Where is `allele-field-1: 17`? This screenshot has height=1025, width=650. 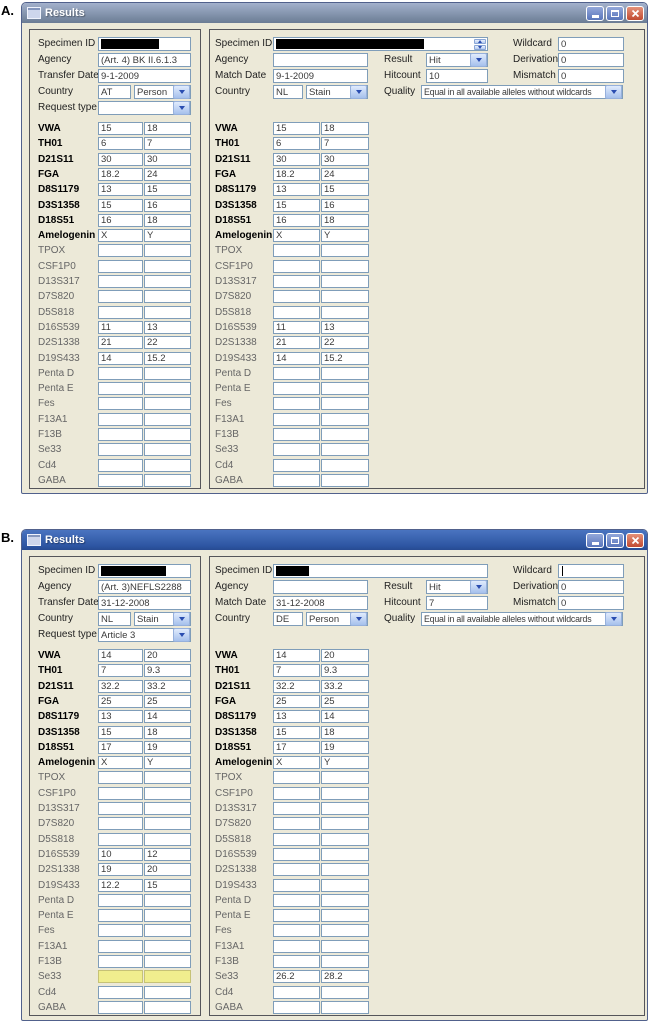 allele-field-1: 17 is located at coordinates (120, 747).